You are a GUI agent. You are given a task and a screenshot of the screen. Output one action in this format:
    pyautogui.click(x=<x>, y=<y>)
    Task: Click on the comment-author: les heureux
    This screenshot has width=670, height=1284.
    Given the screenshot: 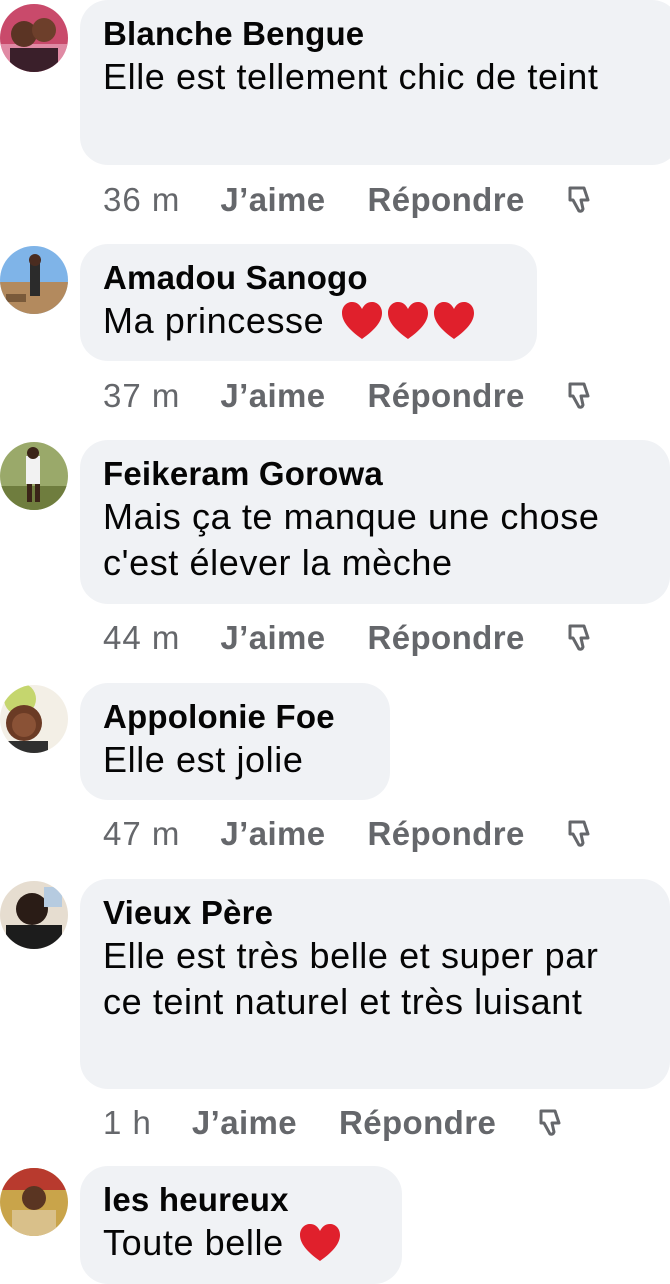 What is the action you would take?
    pyautogui.click(x=241, y=1200)
    